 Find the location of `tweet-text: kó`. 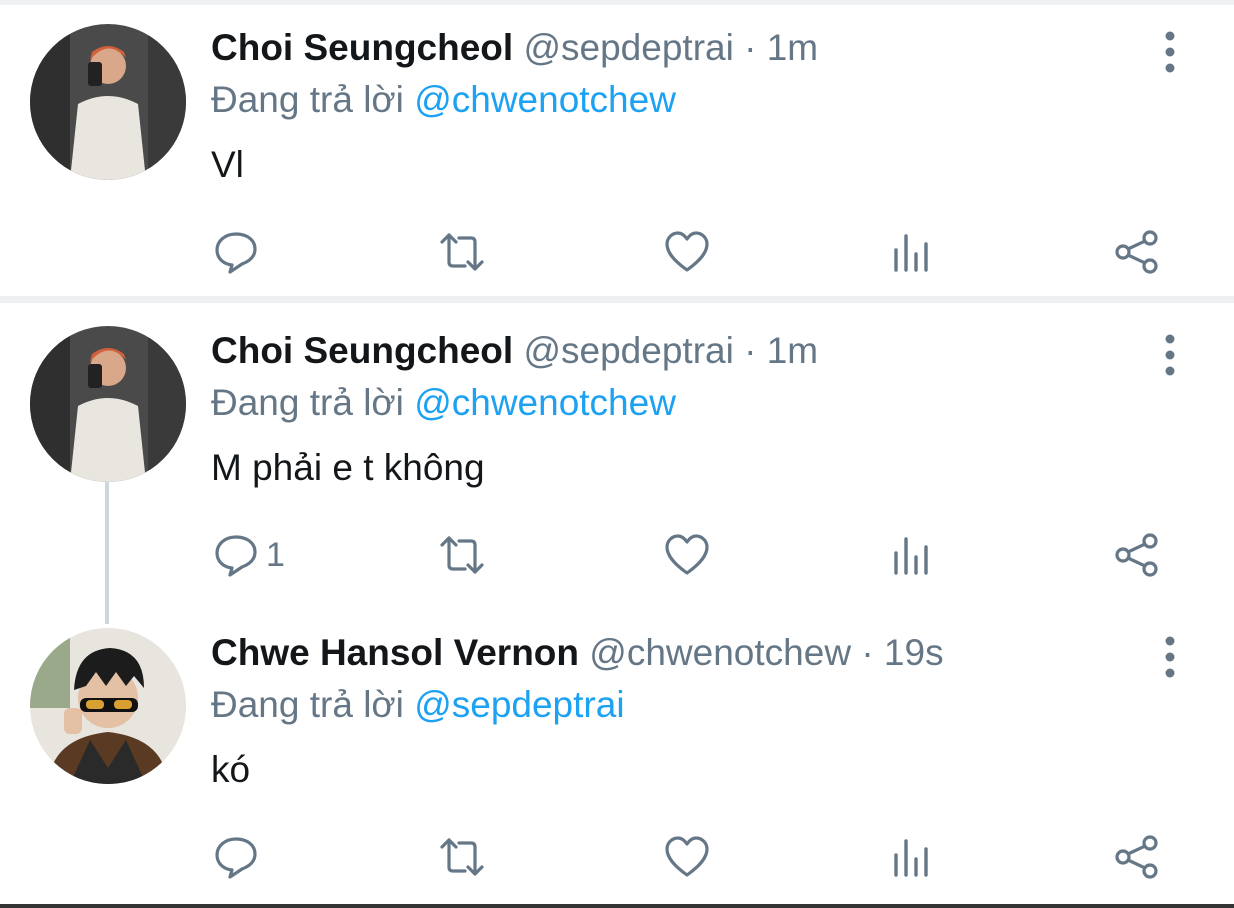

tweet-text: kó is located at coordinates (231, 769).